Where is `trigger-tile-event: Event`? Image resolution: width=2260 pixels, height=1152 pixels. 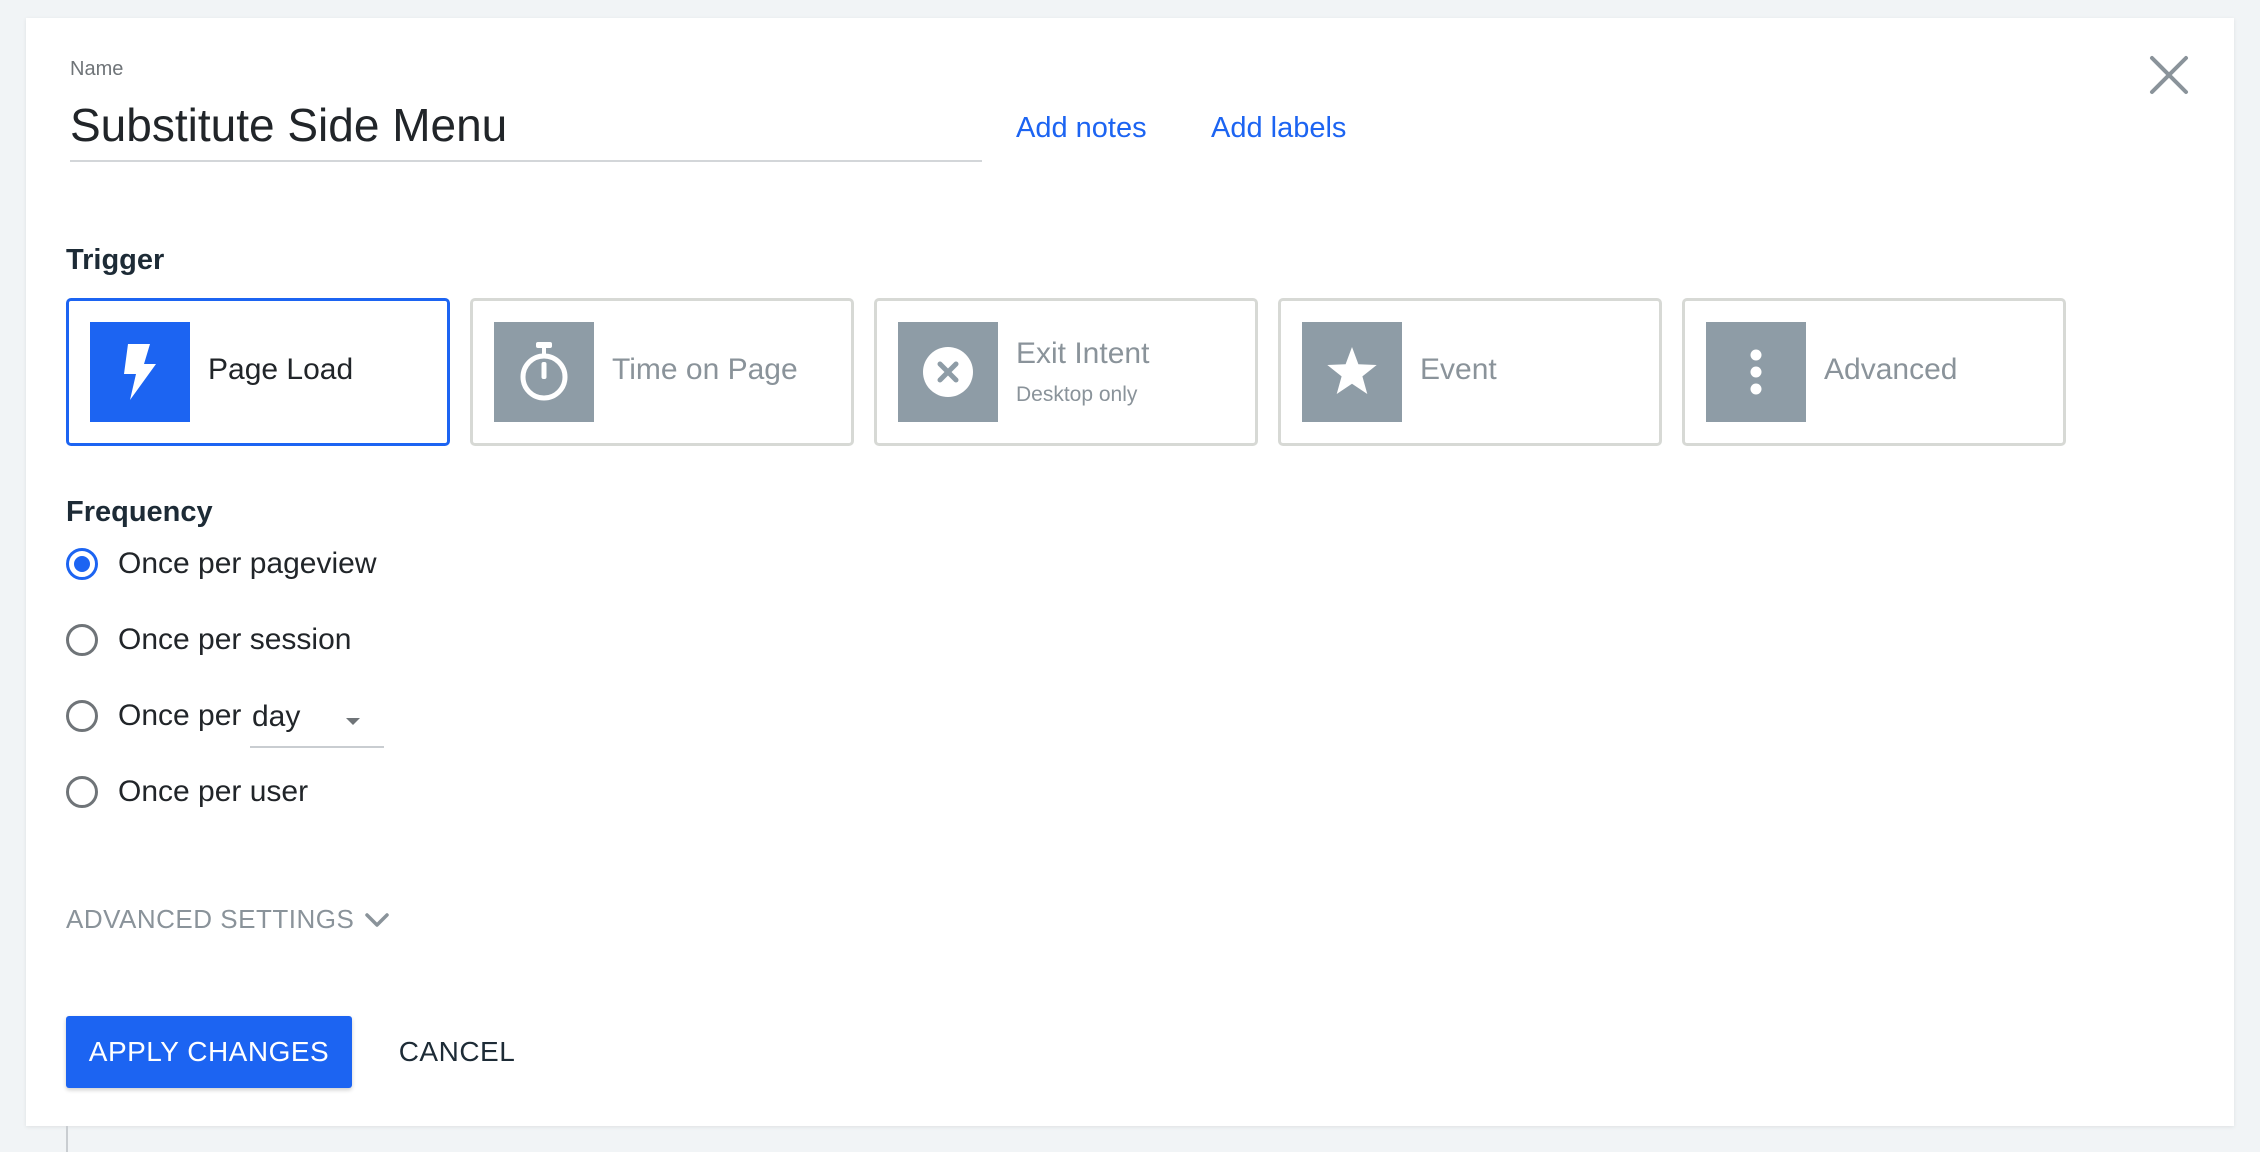 trigger-tile-event: Event is located at coordinates (1470, 372).